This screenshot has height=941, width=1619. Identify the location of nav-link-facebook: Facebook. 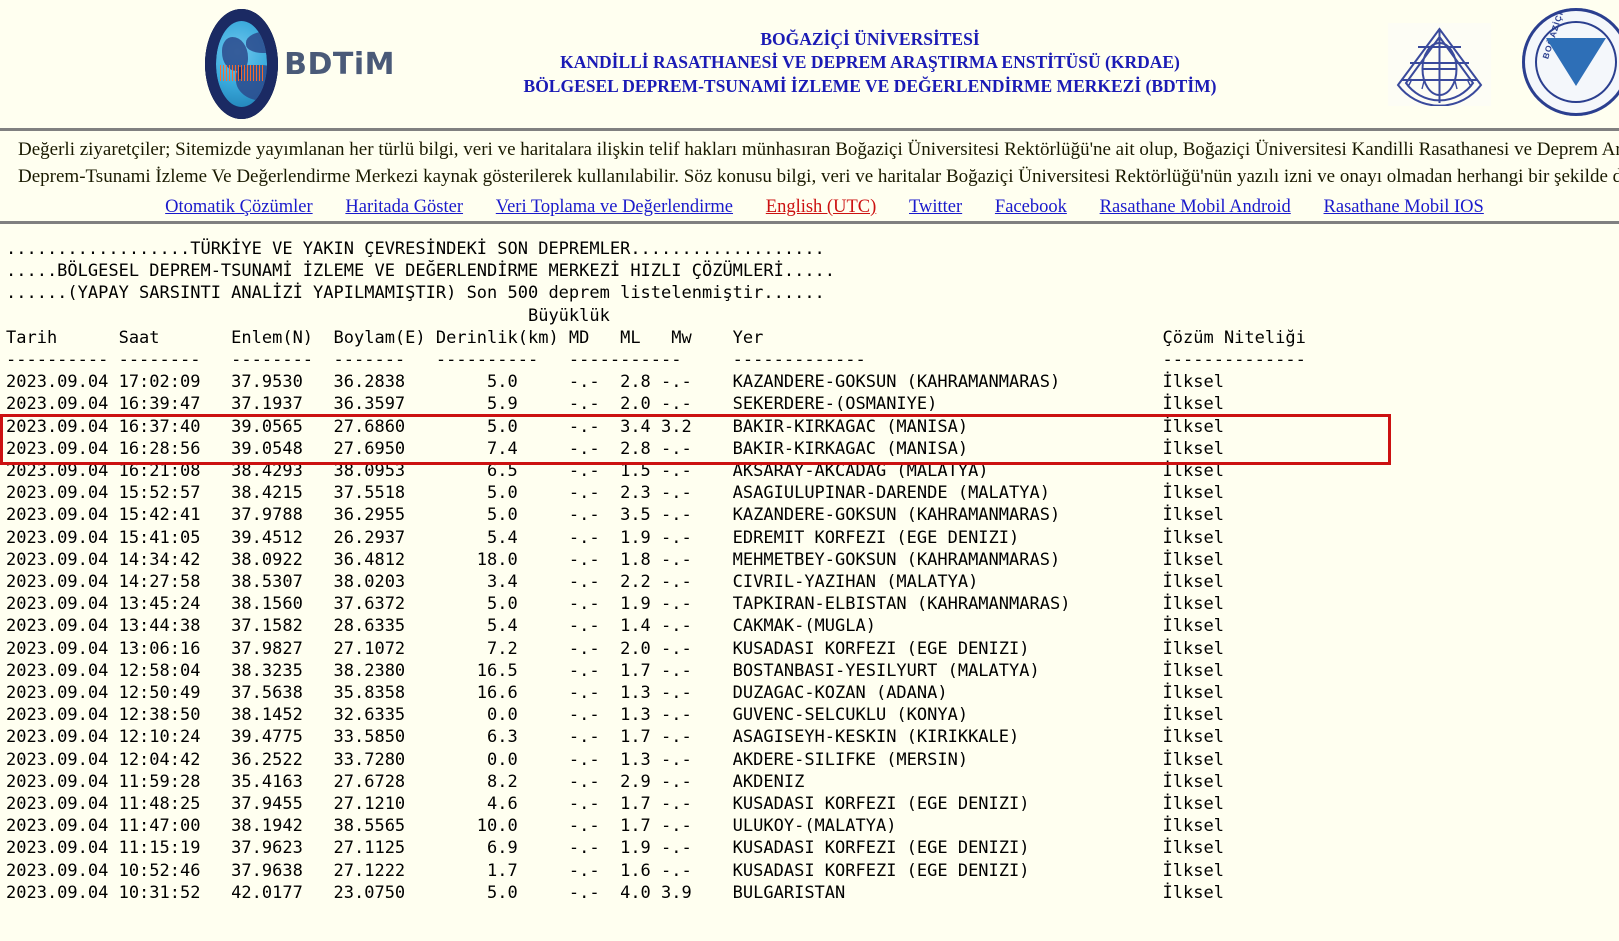
(1031, 207).